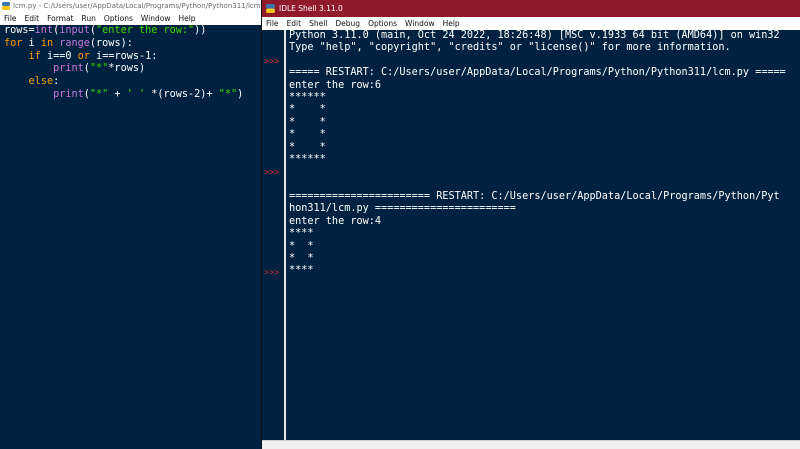 This screenshot has height=449, width=800. I want to click on shell-menu-help: Help, so click(451, 23).